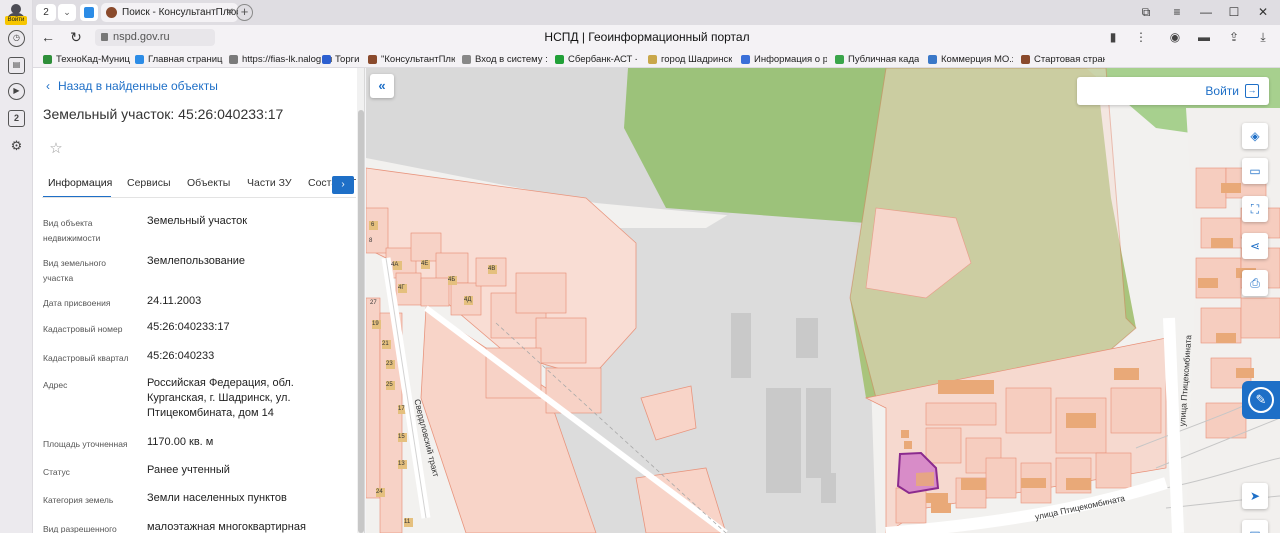 This screenshot has height=533, width=1280. What do you see at coordinates (371, 241) in the screenshot?
I see `house-number-label: 8` at bounding box center [371, 241].